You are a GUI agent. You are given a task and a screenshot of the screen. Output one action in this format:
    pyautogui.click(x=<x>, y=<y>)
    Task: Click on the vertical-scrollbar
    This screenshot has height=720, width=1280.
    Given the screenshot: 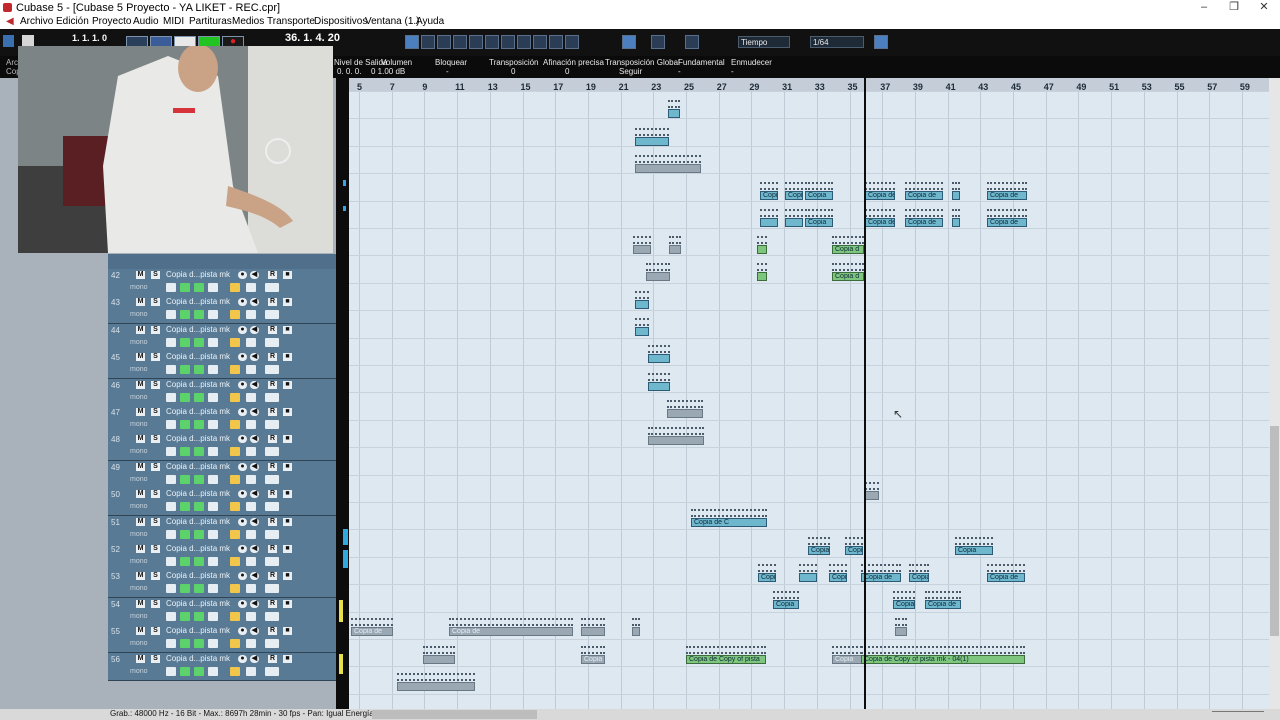 What is the action you would take?
    pyautogui.click(x=1274, y=393)
    